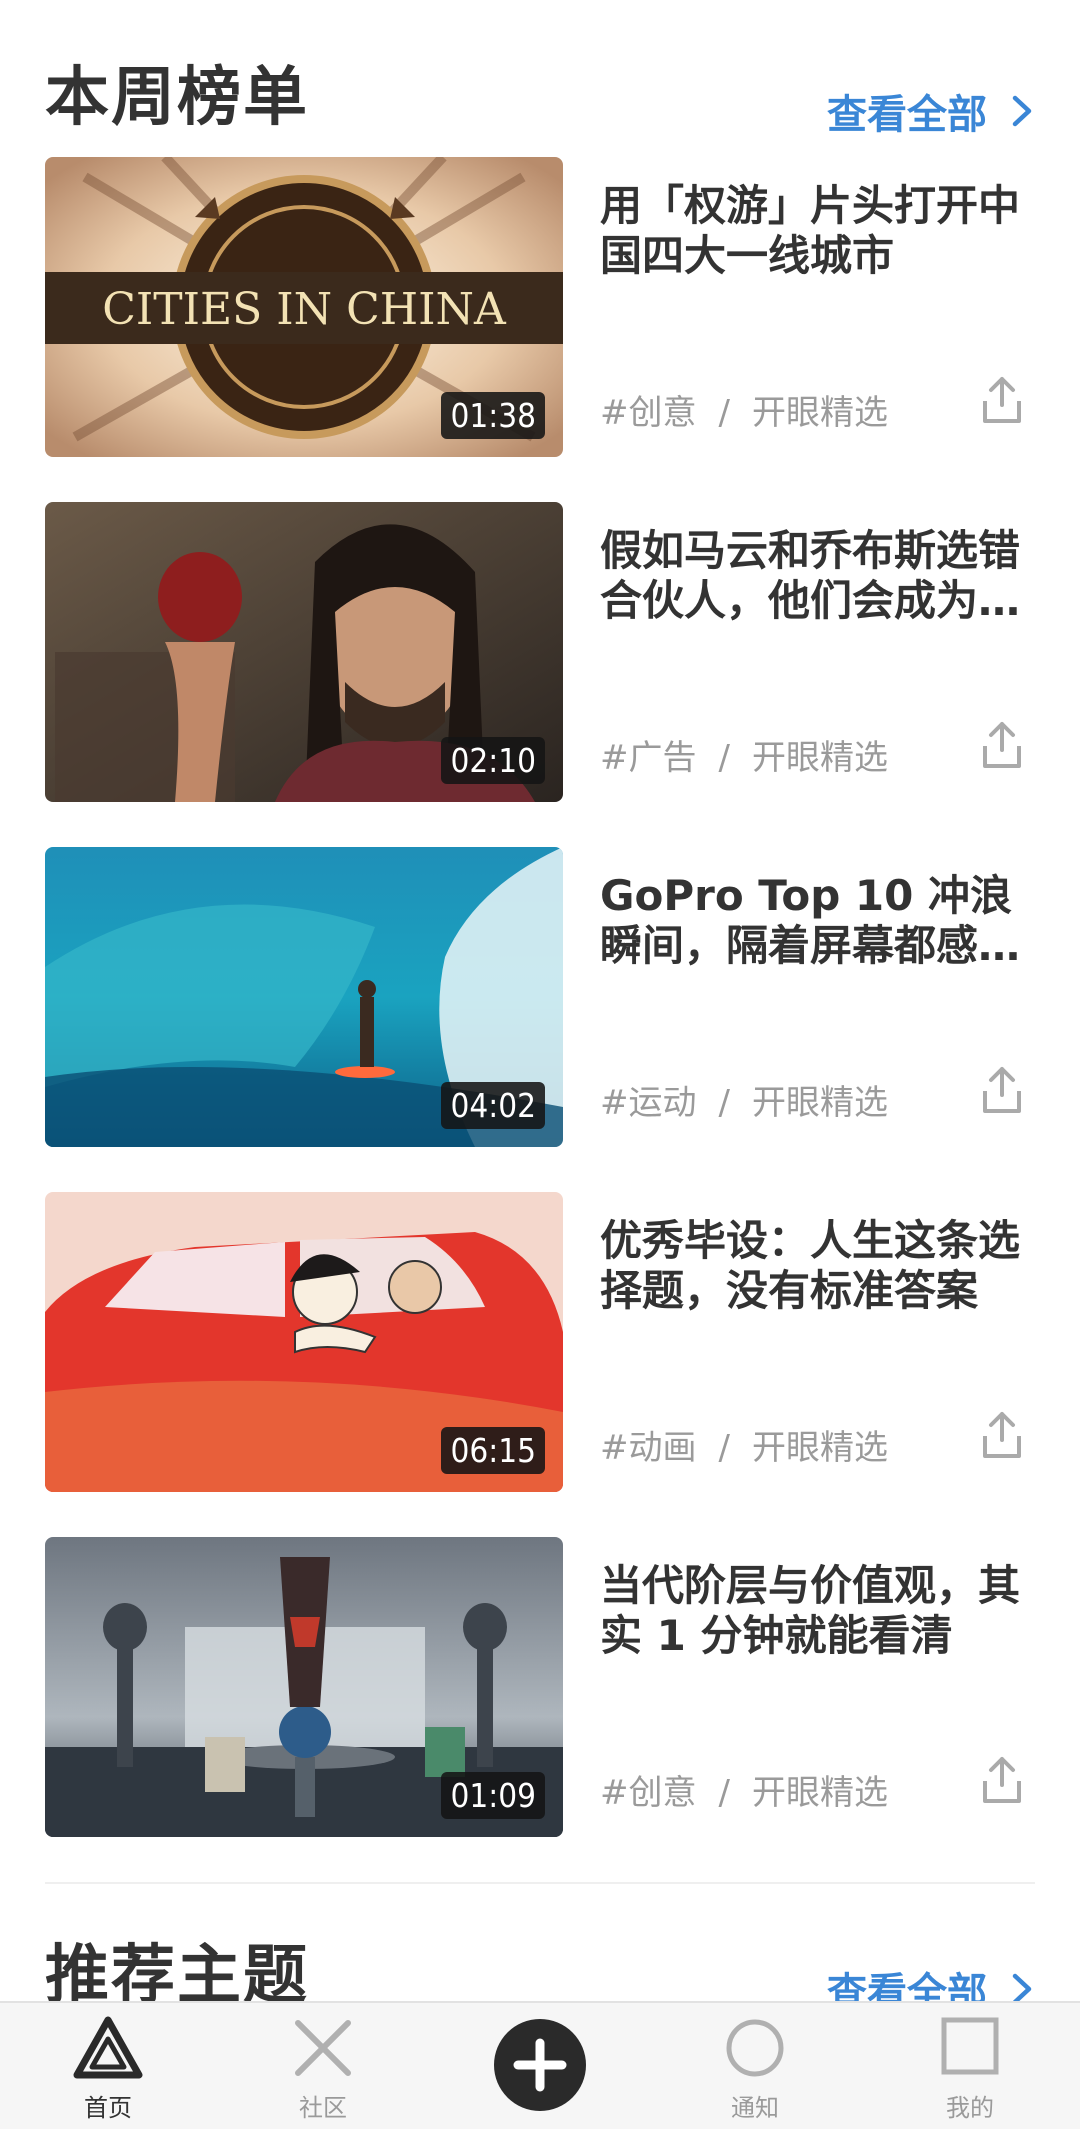 This screenshot has height=2129, width=1080. What do you see at coordinates (177, 98) in the screenshot?
I see `ranking-title: 本周榜单` at bounding box center [177, 98].